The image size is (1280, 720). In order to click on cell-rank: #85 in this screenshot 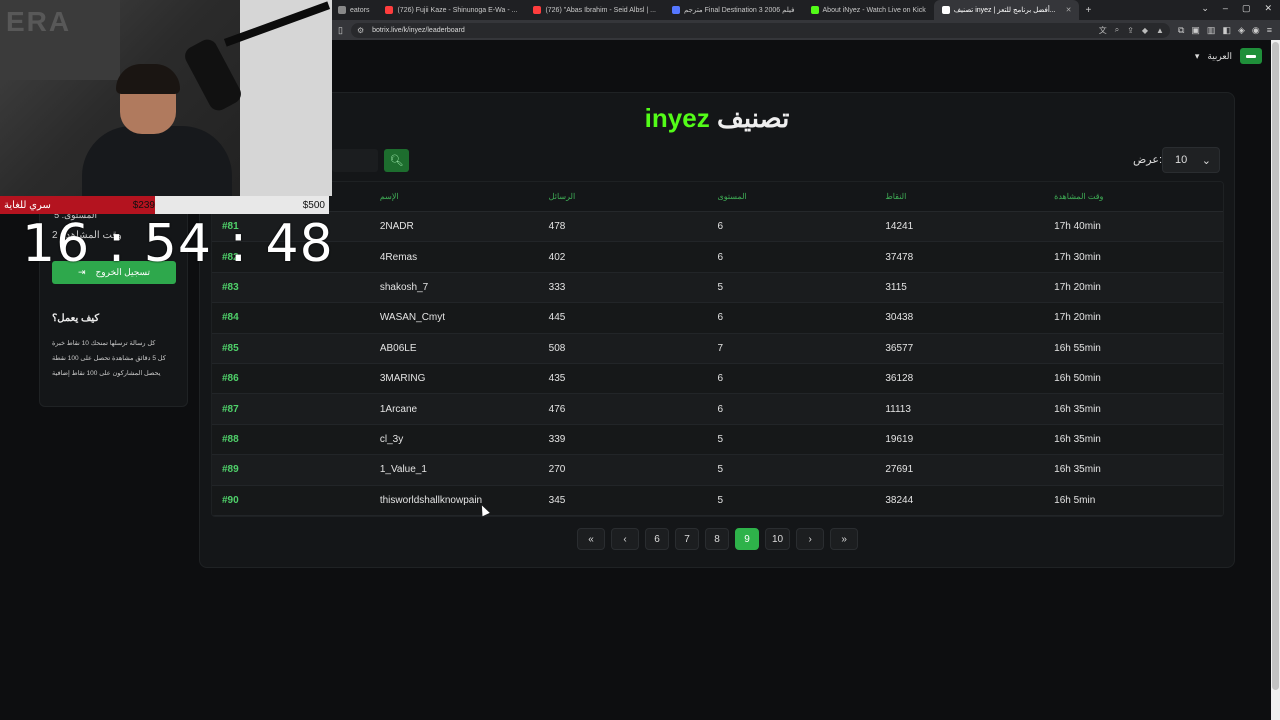, I will do `click(230, 348)`.